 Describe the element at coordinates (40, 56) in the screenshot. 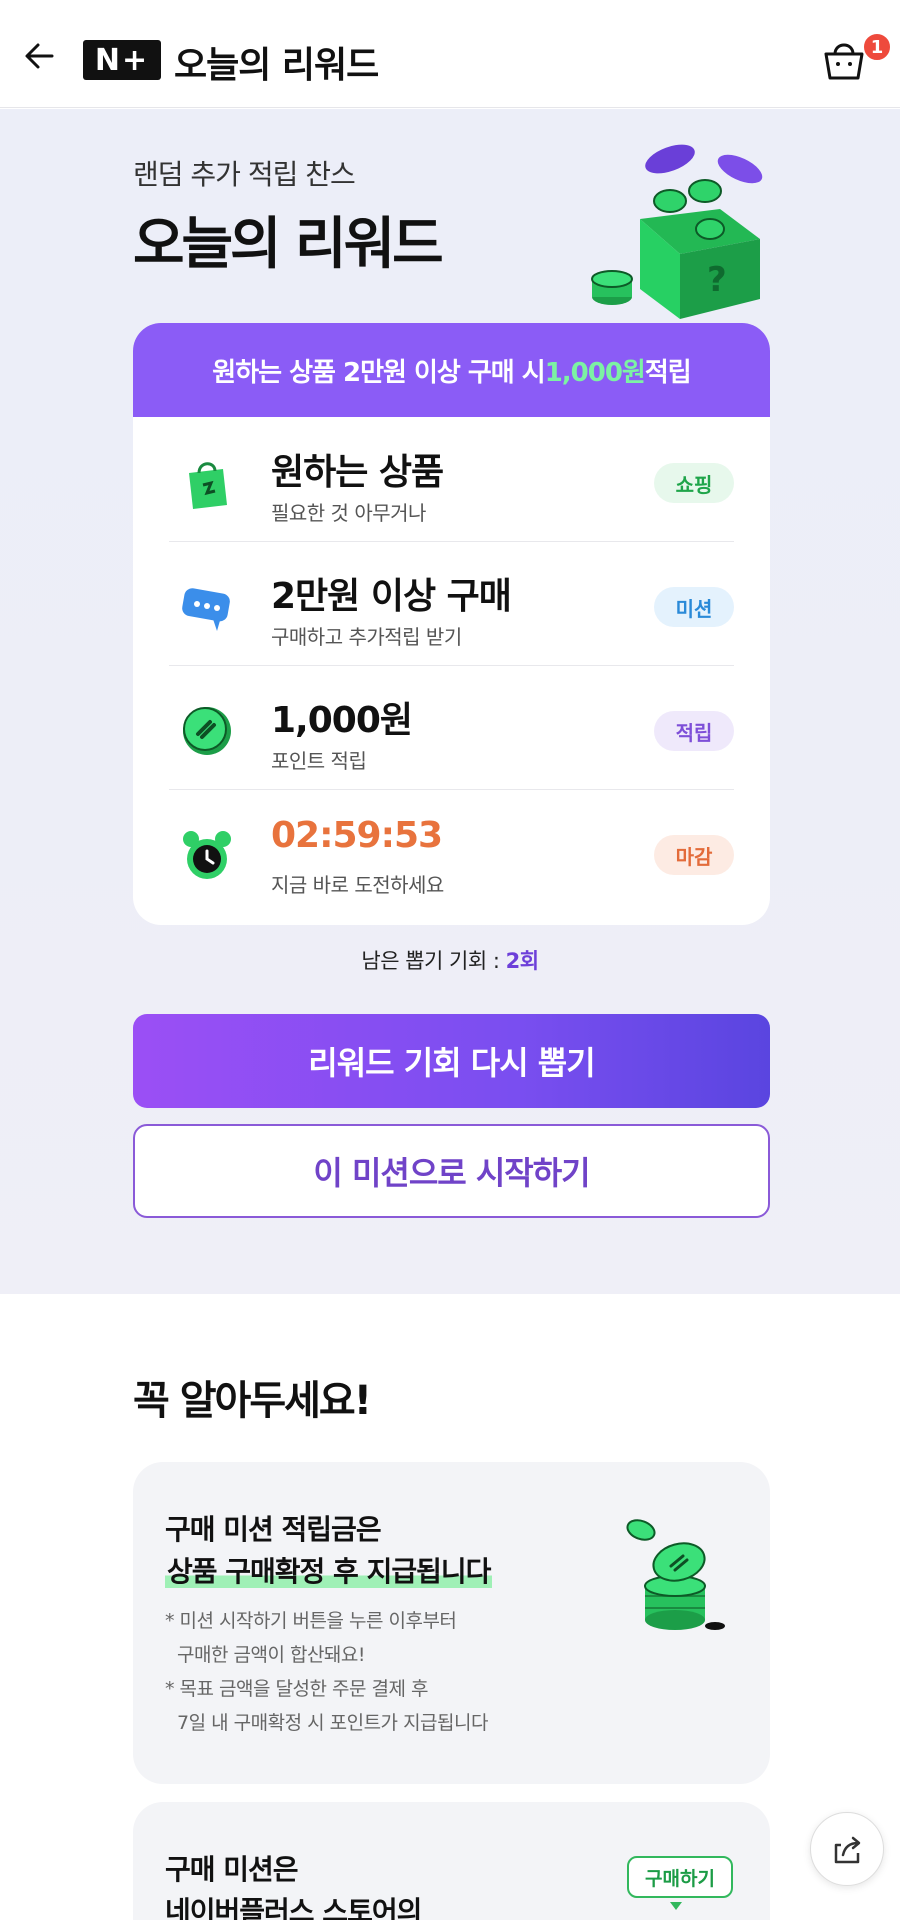

I see `back-arrow-icon` at that location.